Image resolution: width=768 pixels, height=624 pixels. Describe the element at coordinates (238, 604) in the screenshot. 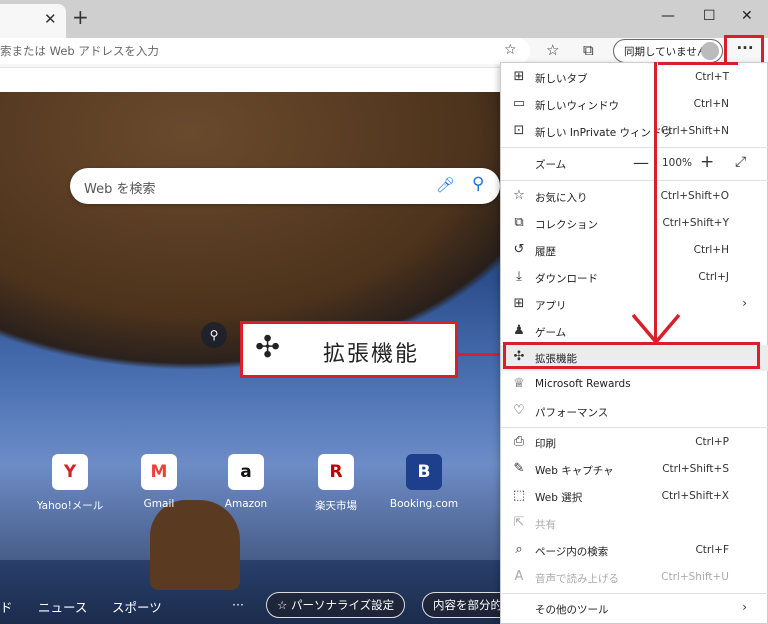

I see `nav-more-icon: ···` at that location.